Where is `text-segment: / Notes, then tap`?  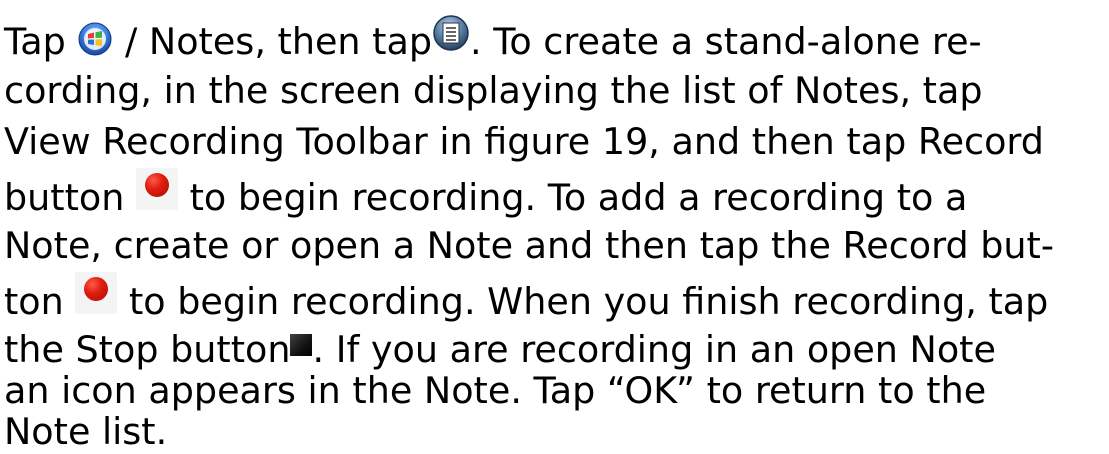
text-segment: / Notes, then tap is located at coordinates (273, 41).